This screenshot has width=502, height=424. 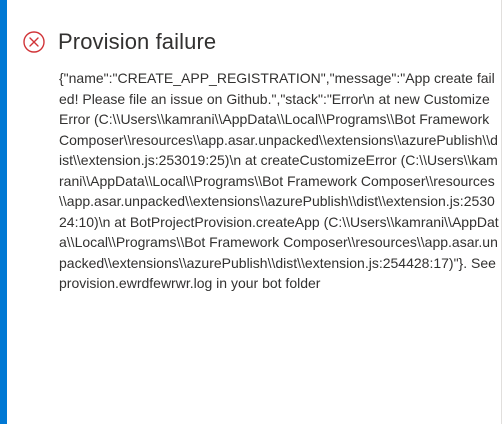 I want to click on error-circle-icon, so click(x=34, y=42).